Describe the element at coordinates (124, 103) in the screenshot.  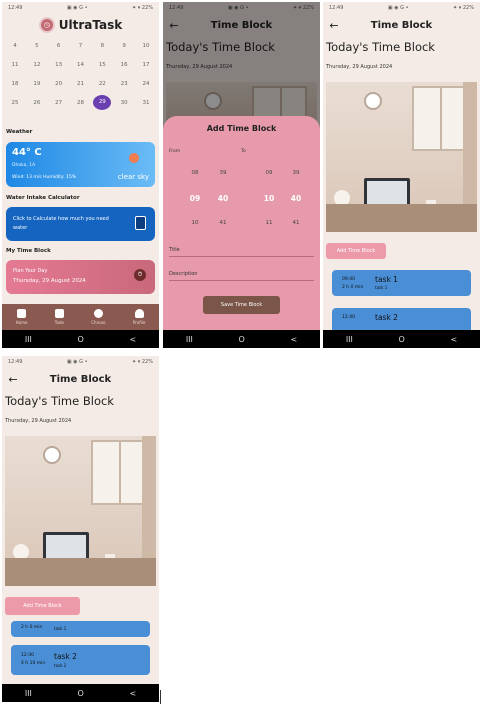
I see `calendar-day: 30` at that location.